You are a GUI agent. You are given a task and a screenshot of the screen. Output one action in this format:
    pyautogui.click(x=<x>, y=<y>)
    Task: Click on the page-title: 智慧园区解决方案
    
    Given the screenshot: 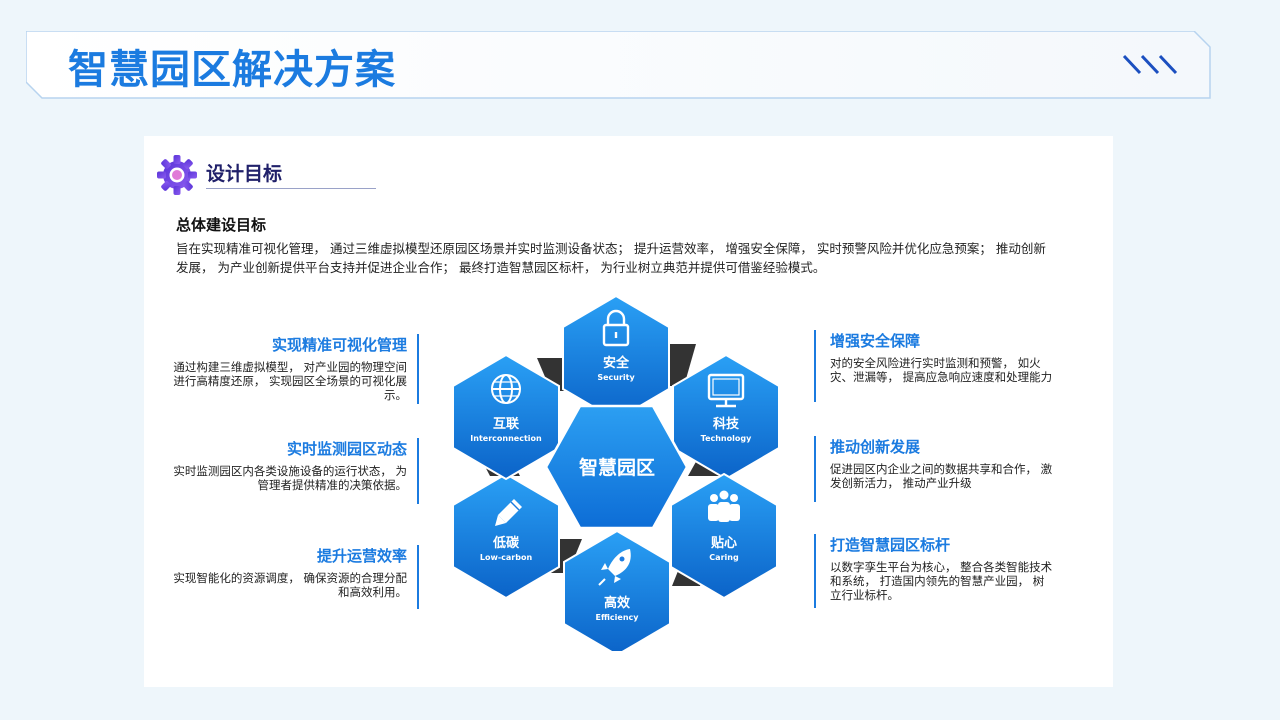 What is the action you would take?
    pyautogui.click(x=232, y=70)
    